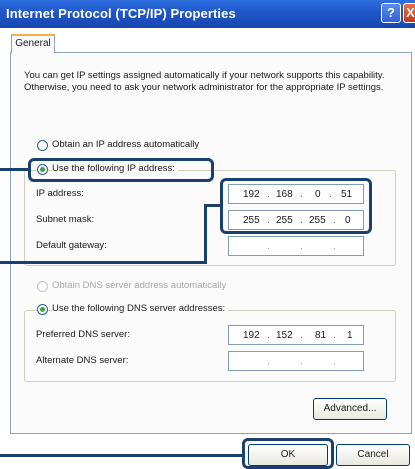 The width and height of the screenshot is (415, 469). Describe the element at coordinates (42, 286) in the screenshot. I see `obtain-dns-auto-radio` at that location.